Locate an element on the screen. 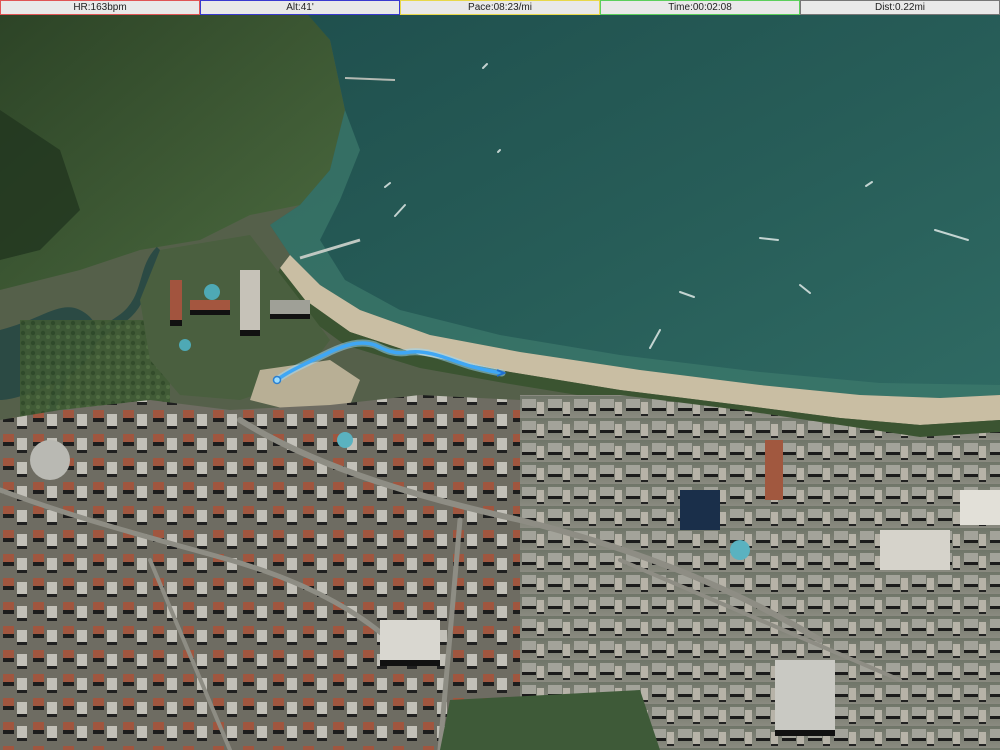 Image resolution: width=1000 pixels, height=750 pixels. heart-rate-readout: HR:163bpm is located at coordinates (100, 7).